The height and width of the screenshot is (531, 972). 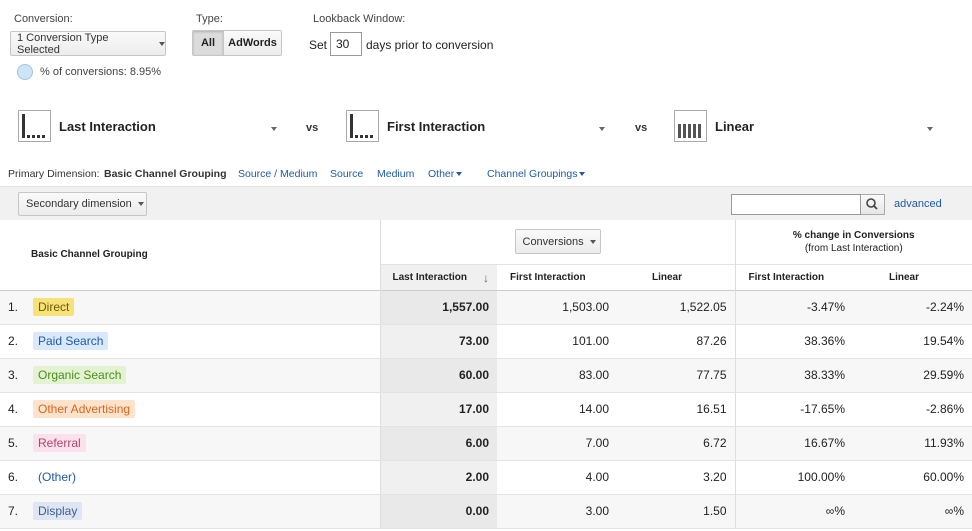 I want to click on pct-conversions-text: % of conversions: 8.95%, so click(x=101, y=72).